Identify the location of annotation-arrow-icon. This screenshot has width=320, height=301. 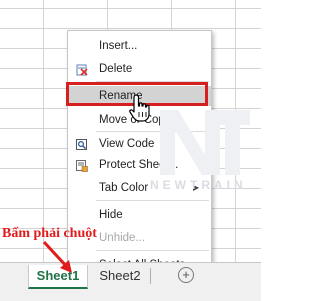
(57, 256).